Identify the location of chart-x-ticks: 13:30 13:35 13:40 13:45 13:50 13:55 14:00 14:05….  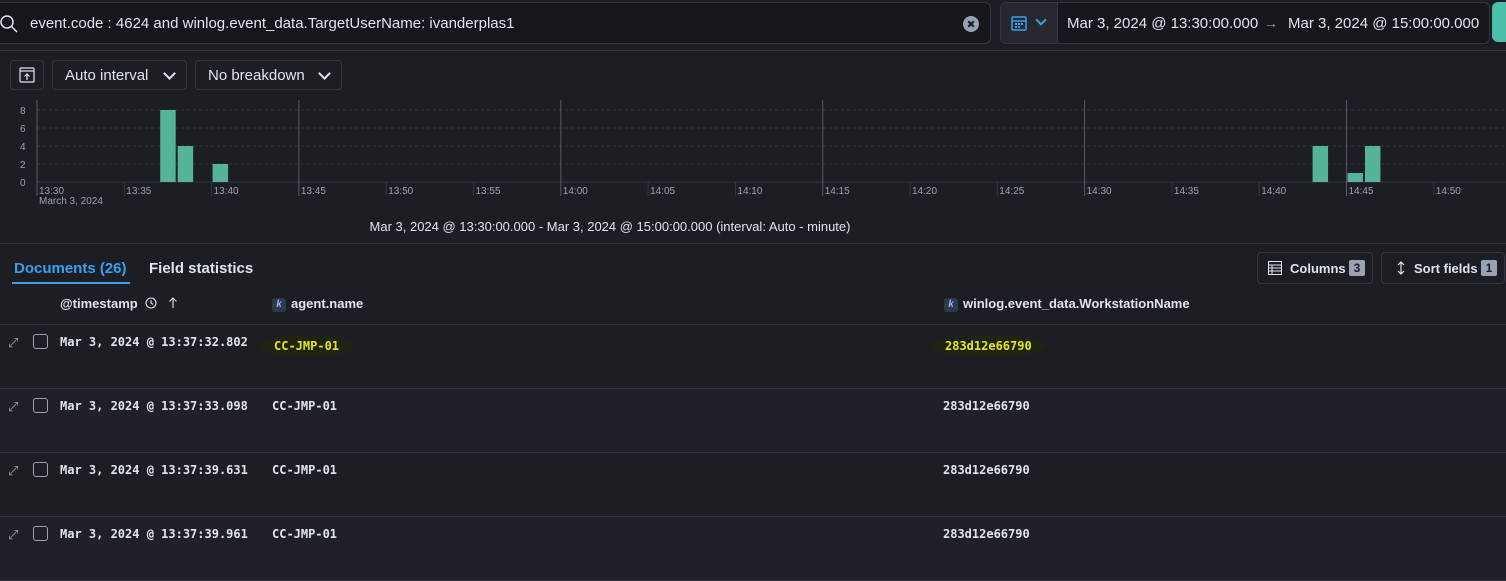
(750, 191).